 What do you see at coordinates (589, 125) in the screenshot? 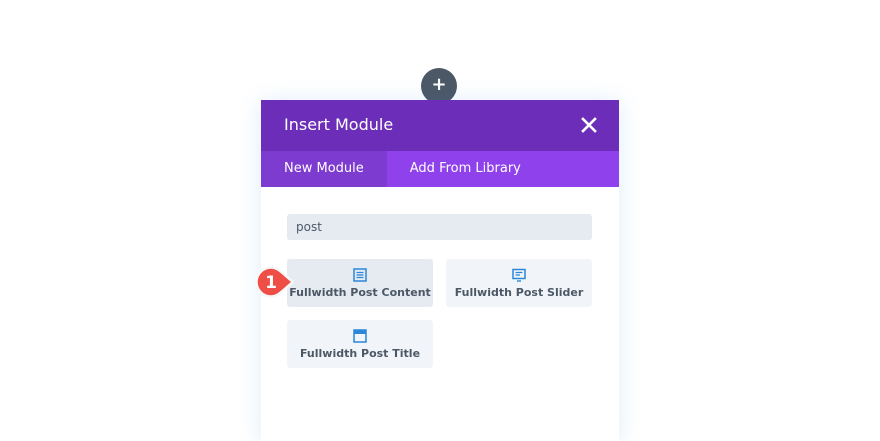
I see `close-icon` at bounding box center [589, 125].